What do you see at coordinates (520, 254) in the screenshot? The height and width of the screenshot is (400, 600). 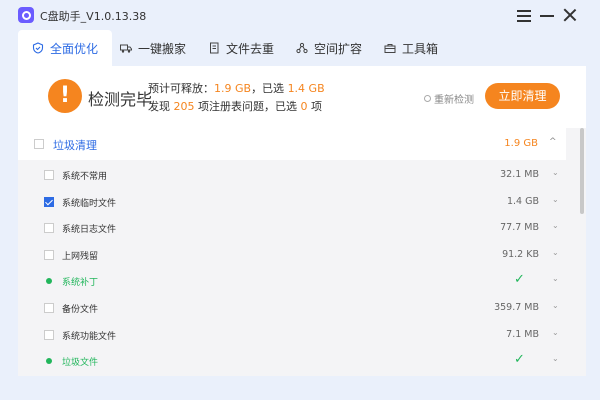 I see `item-size: 91.2 KB` at bounding box center [520, 254].